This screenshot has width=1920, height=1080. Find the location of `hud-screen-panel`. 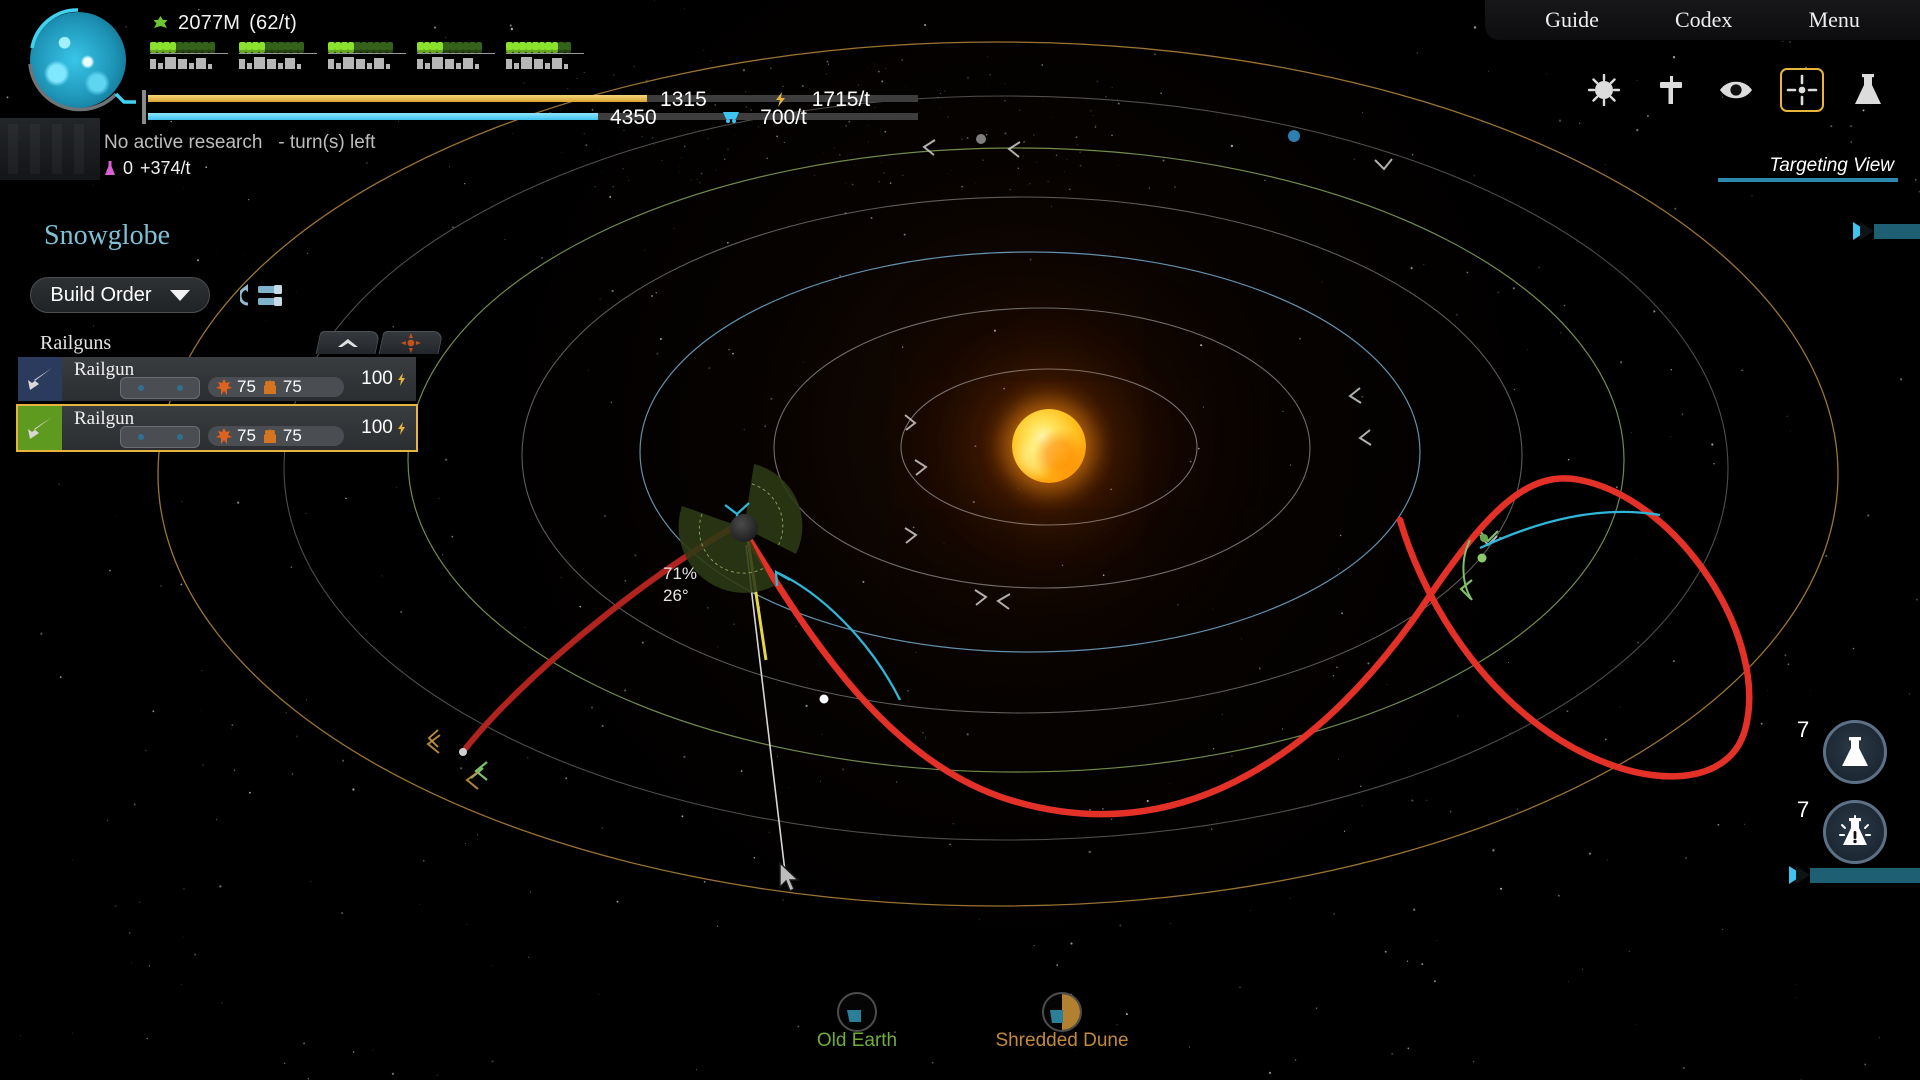

hud-screen-panel is located at coordinates (50, 149).